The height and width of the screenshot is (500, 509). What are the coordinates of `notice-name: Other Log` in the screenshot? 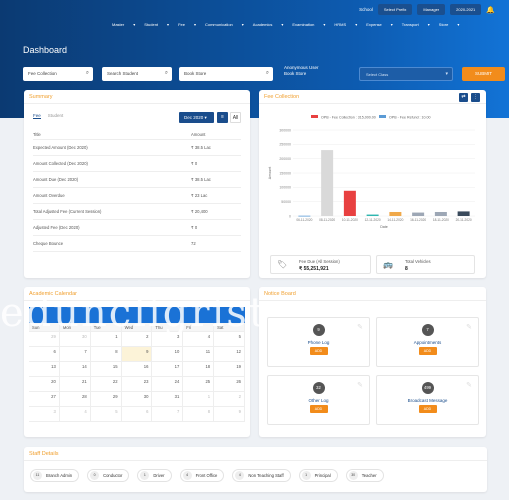 It's located at (318, 400).